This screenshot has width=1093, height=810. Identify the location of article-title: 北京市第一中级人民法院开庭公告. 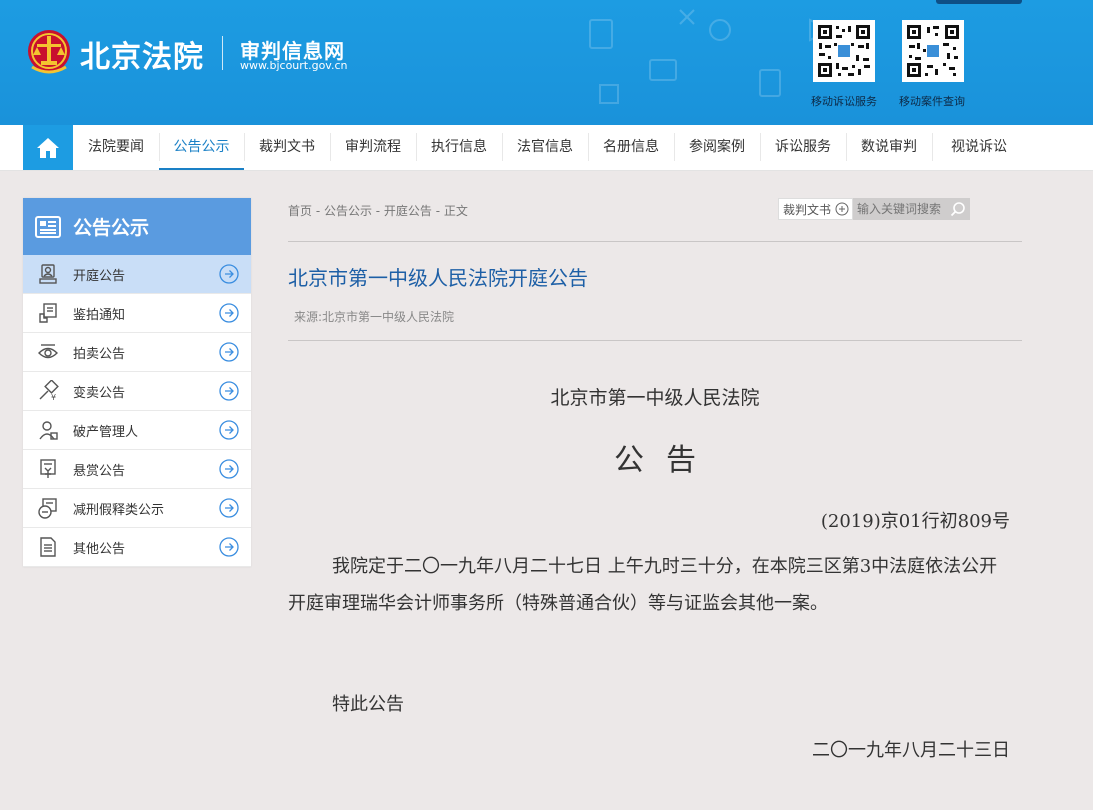
(438, 278).